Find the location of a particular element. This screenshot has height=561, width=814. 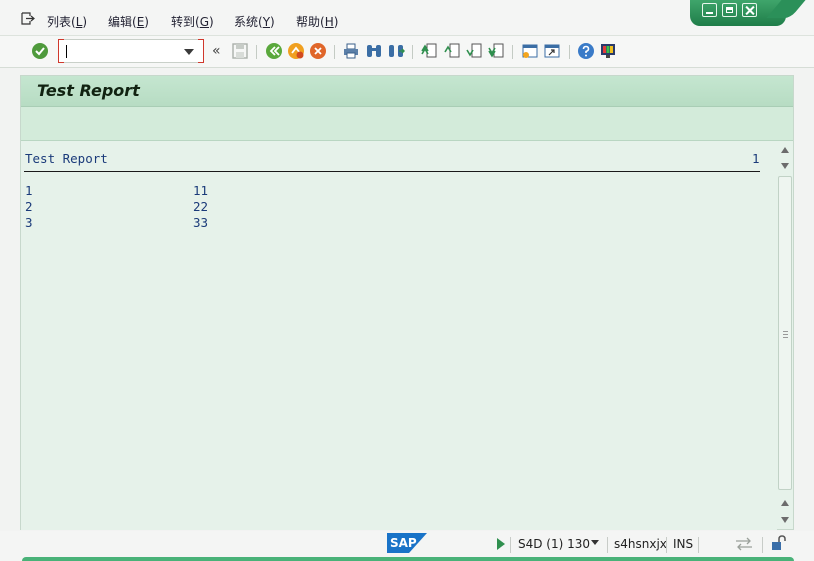

back-icon is located at coordinates (274, 51).